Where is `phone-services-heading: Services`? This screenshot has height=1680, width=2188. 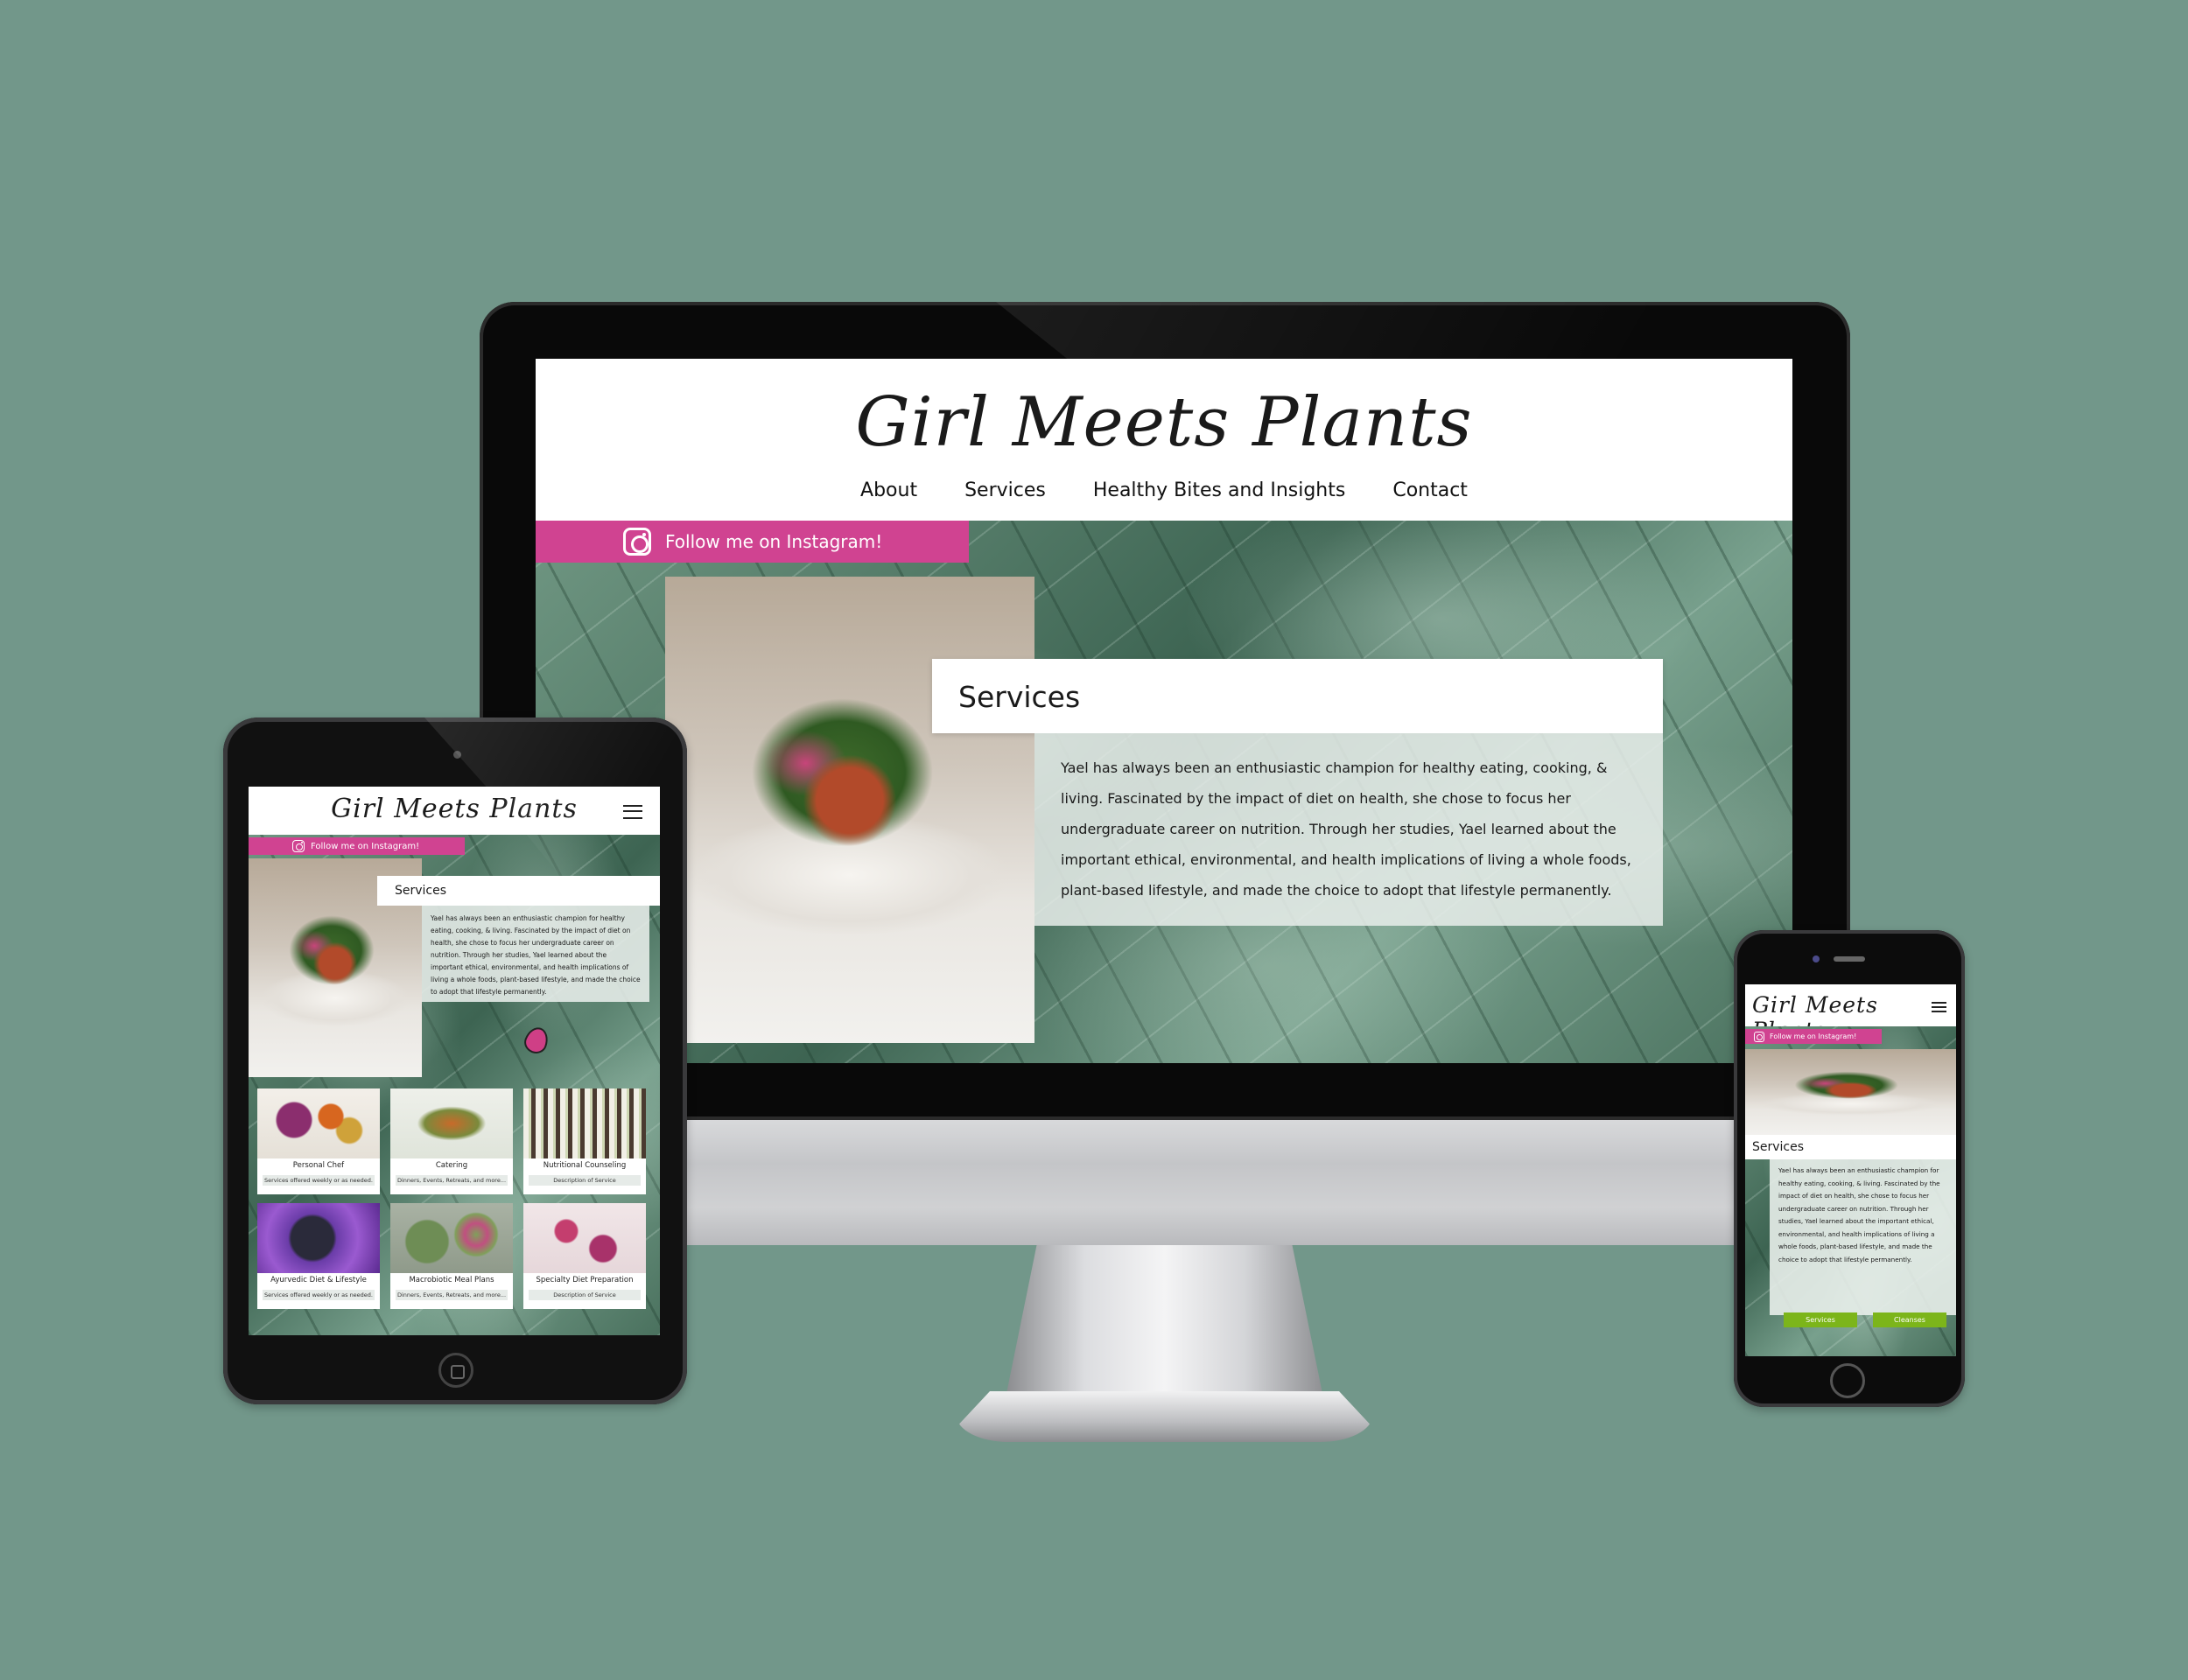
phone-services-heading: Services is located at coordinates (1851, 1147).